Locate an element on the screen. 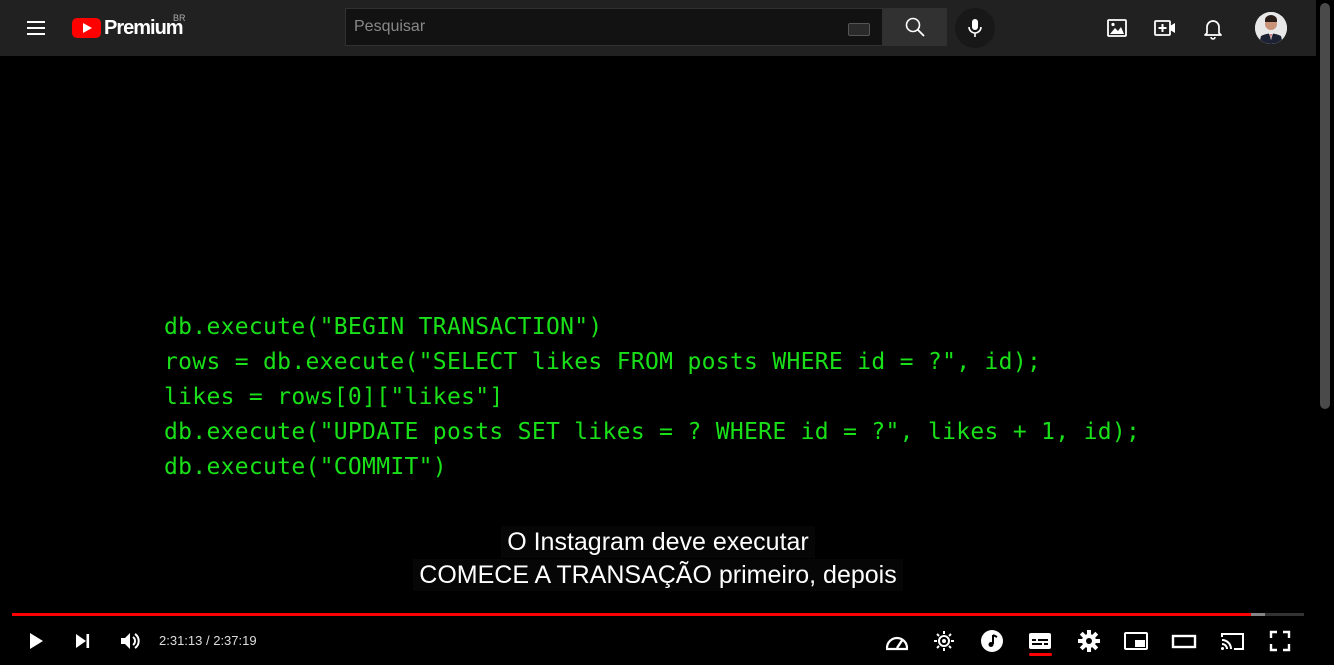 This screenshot has height=665, width=1334. gear-icon is located at coordinates (1089, 641).